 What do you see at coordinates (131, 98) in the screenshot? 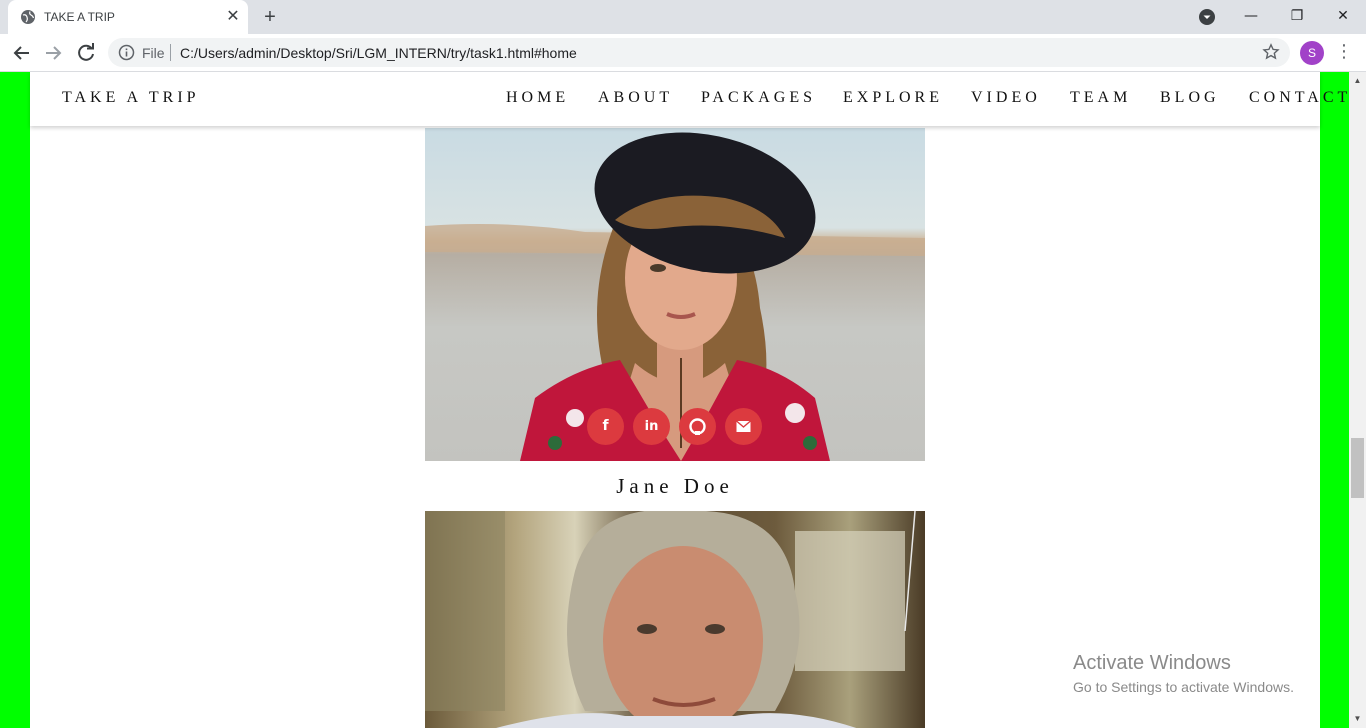
I see `brand-logo: TAKE A TRIP` at bounding box center [131, 98].